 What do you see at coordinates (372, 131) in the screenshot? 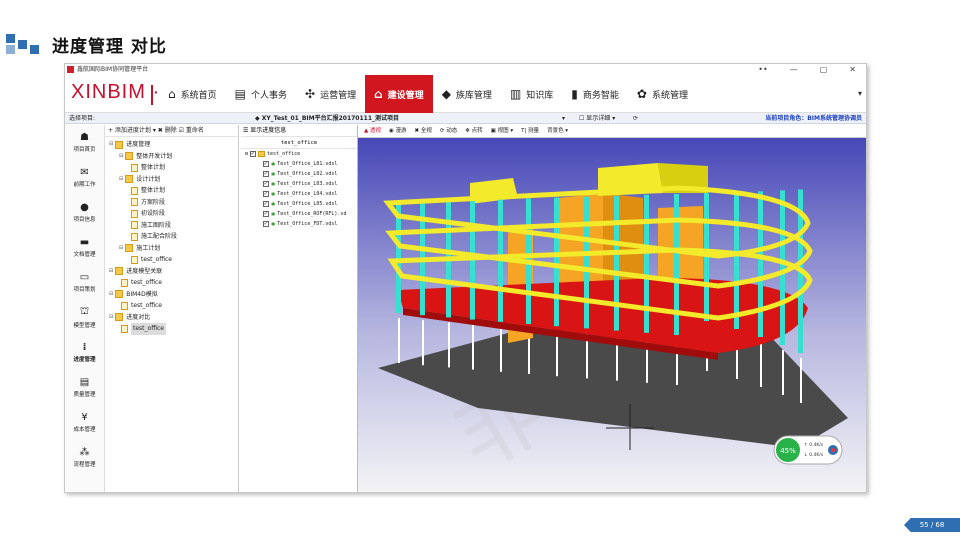
I see `viewer-tool-0: ▲ 透视` at bounding box center [372, 131].